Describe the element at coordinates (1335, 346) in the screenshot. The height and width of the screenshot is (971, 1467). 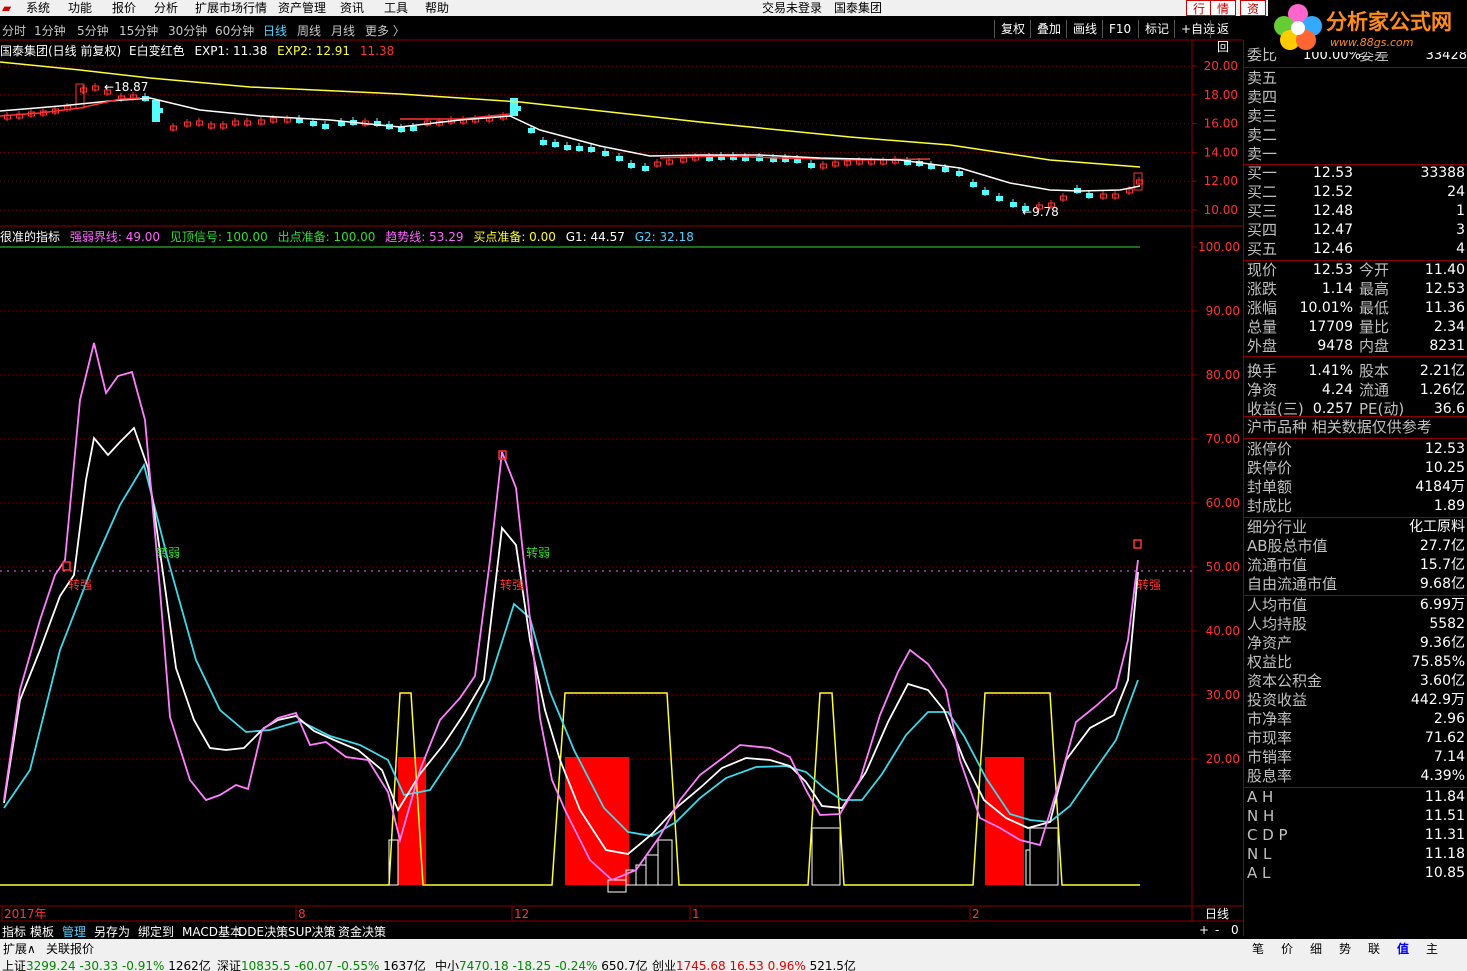
I see `quote-value: 9478` at that location.